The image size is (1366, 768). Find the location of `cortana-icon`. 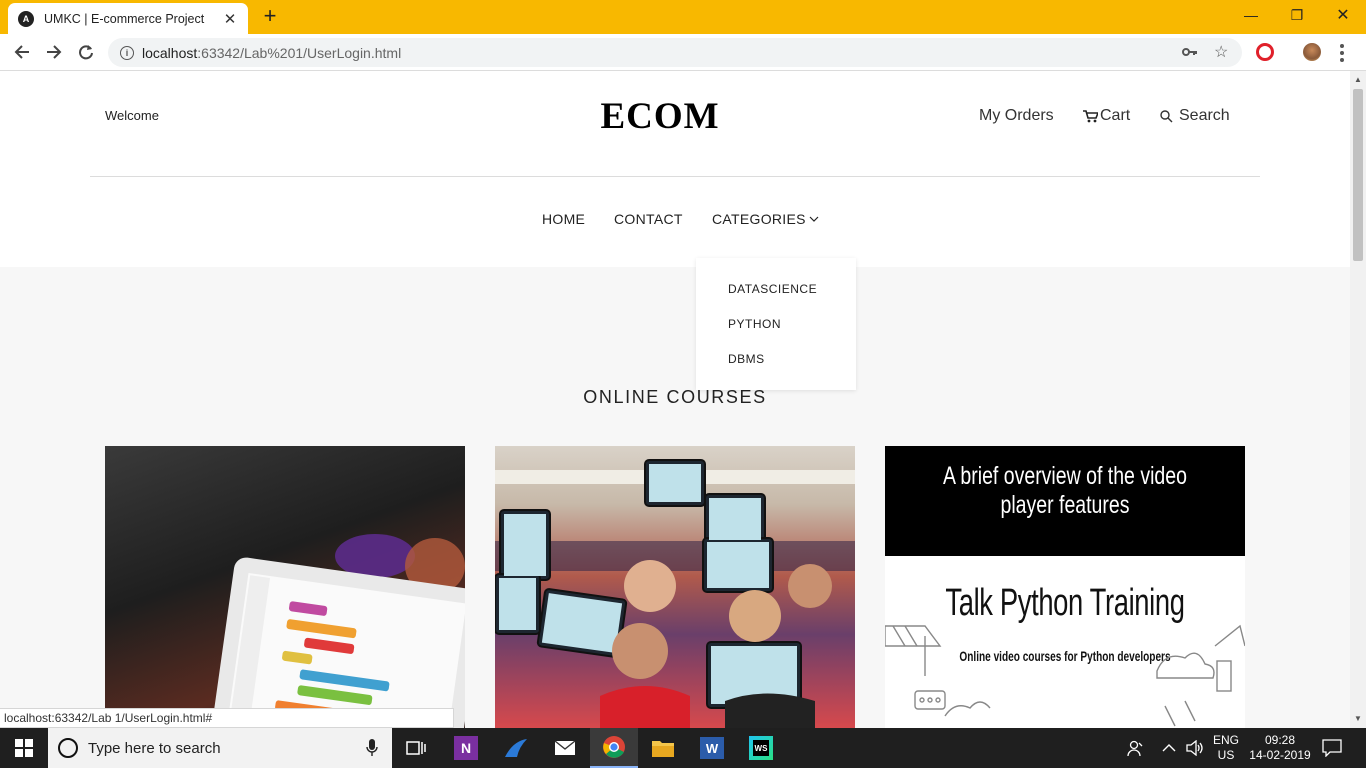

cortana-icon is located at coordinates (68, 748).